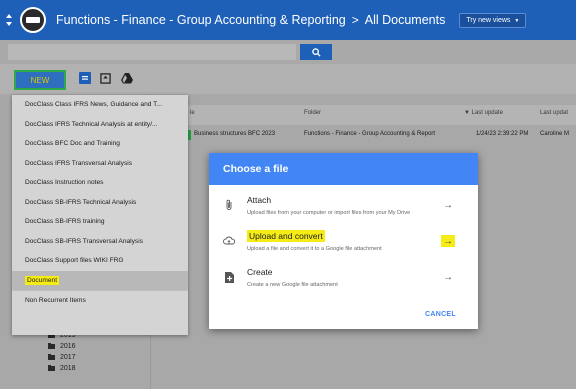 This screenshot has height=389, width=576. Describe the element at coordinates (68, 357) in the screenshot. I see `tree-item-label: 2017` at that location.